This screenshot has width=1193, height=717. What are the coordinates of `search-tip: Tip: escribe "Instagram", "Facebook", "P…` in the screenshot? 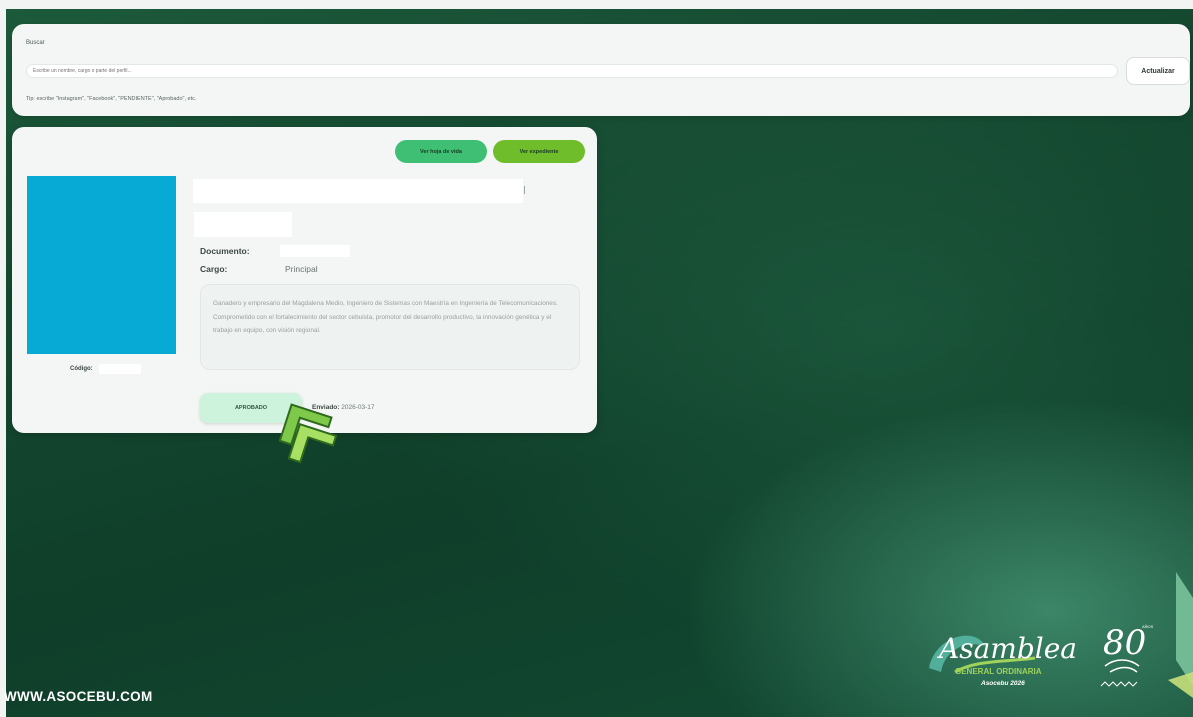 It's located at (111, 99).